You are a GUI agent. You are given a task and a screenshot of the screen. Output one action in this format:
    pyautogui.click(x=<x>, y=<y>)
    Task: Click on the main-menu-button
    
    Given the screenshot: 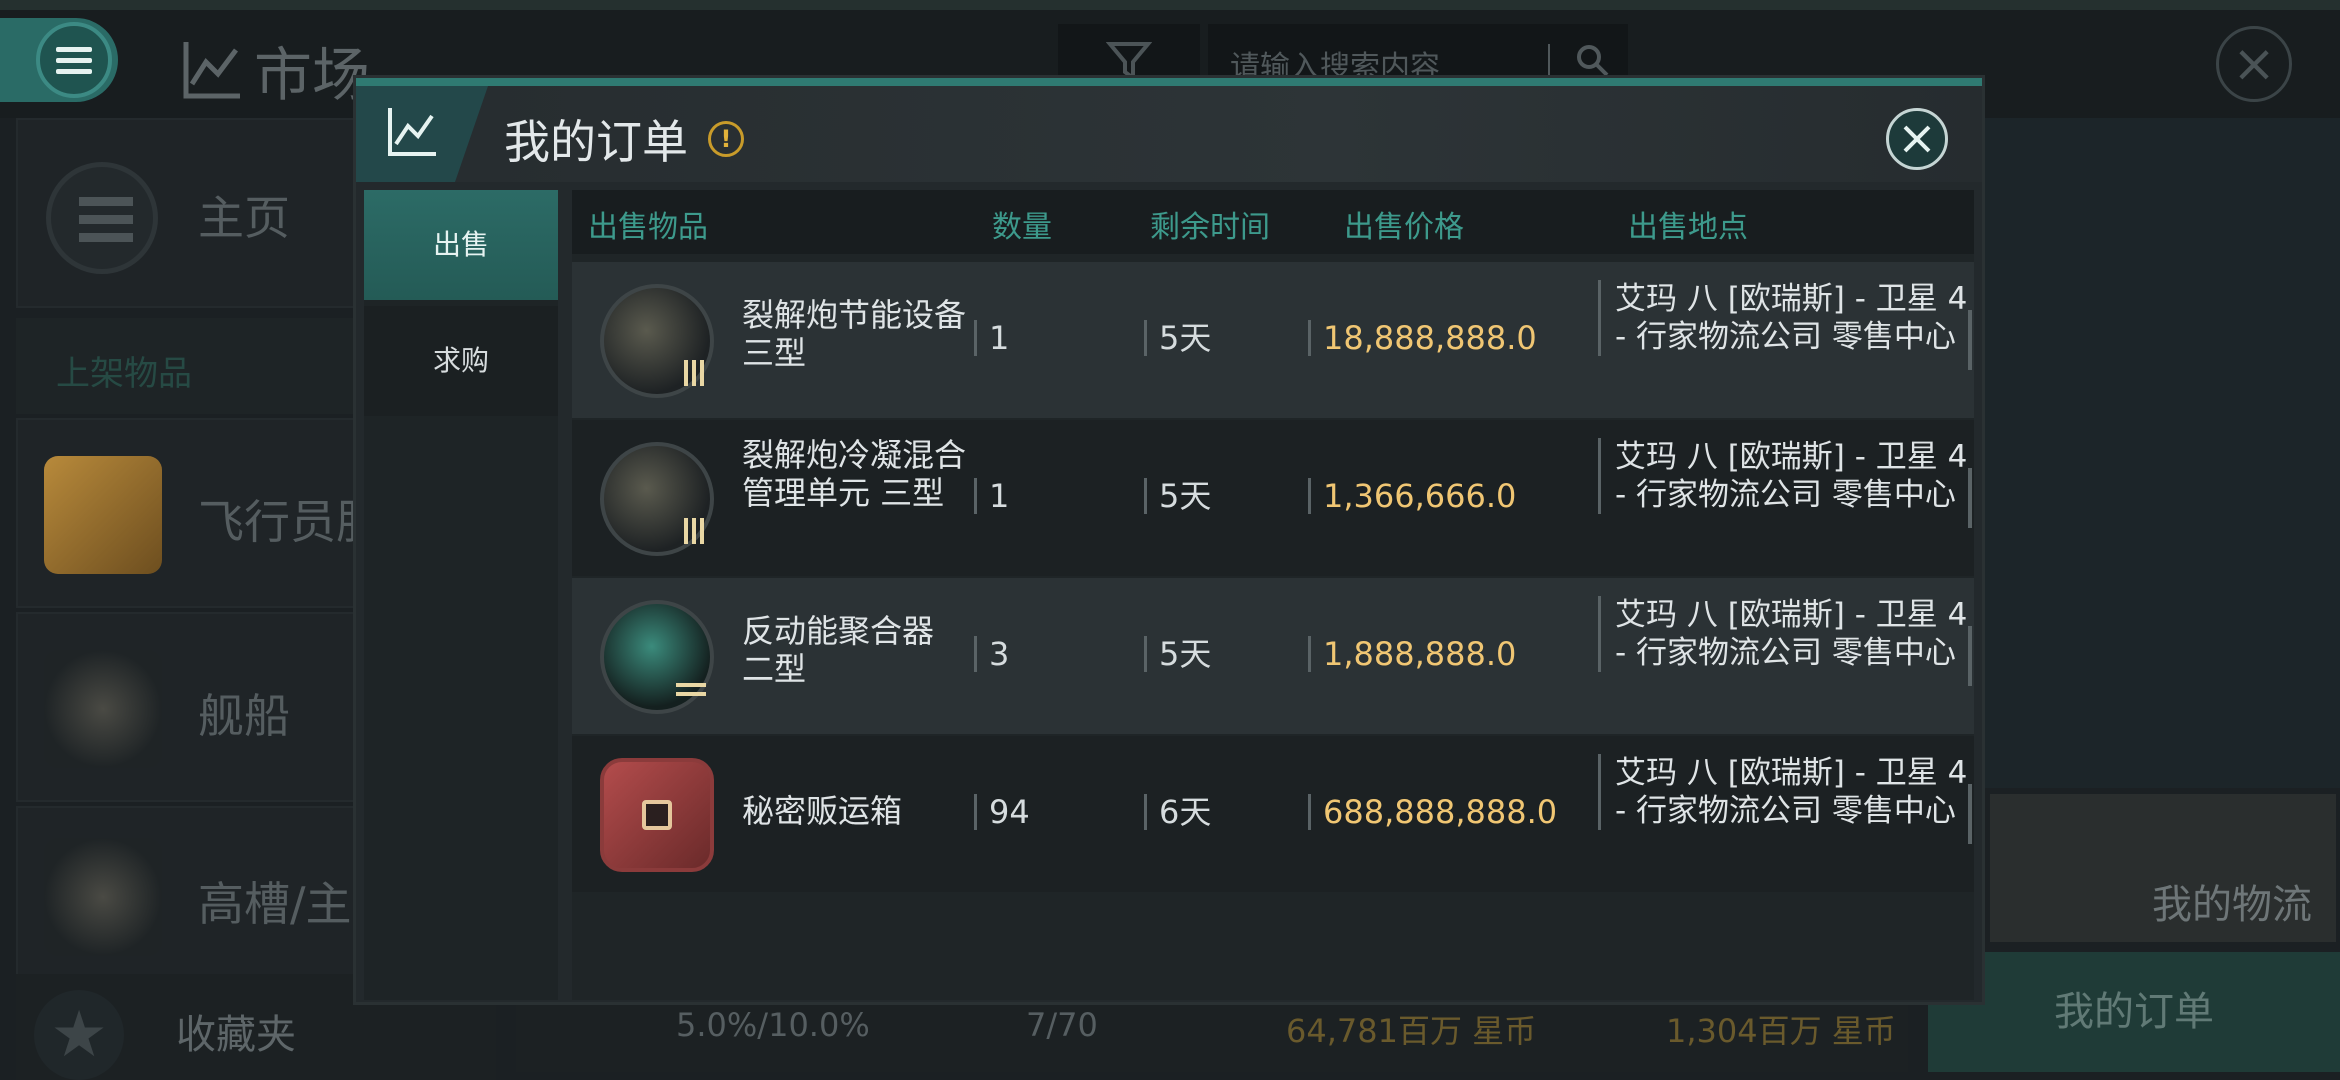 What is the action you would take?
    pyautogui.click(x=59, y=60)
    